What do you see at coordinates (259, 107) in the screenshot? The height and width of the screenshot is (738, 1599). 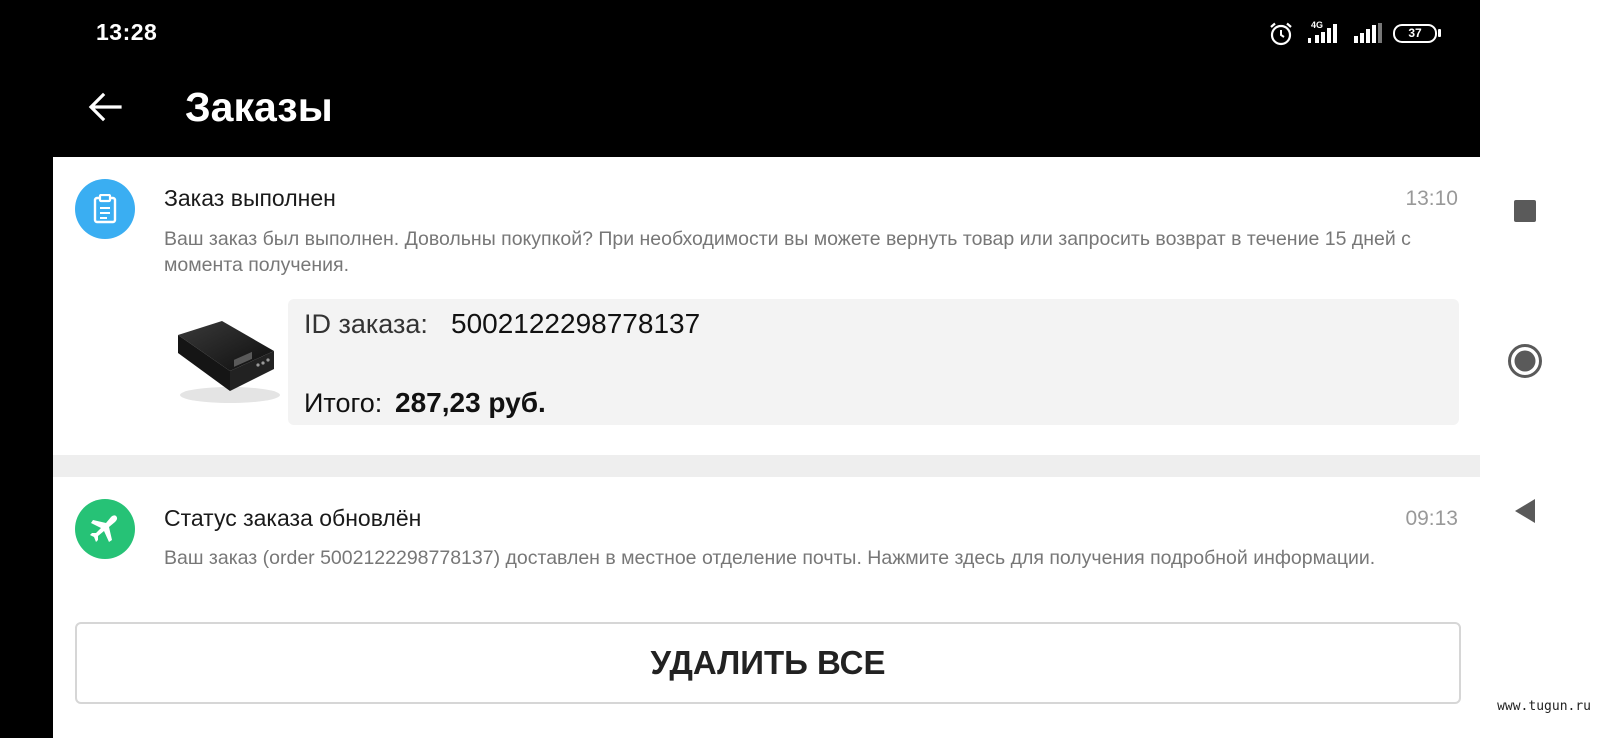 I see `page-title: Заказы` at bounding box center [259, 107].